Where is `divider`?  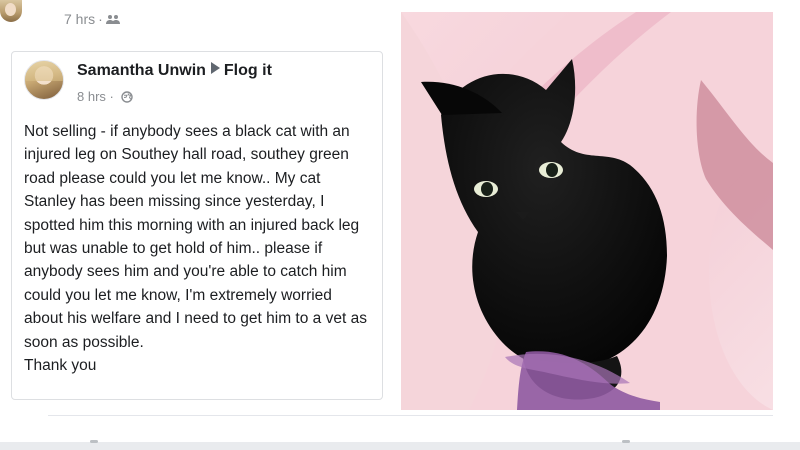 divider is located at coordinates (410, 415).